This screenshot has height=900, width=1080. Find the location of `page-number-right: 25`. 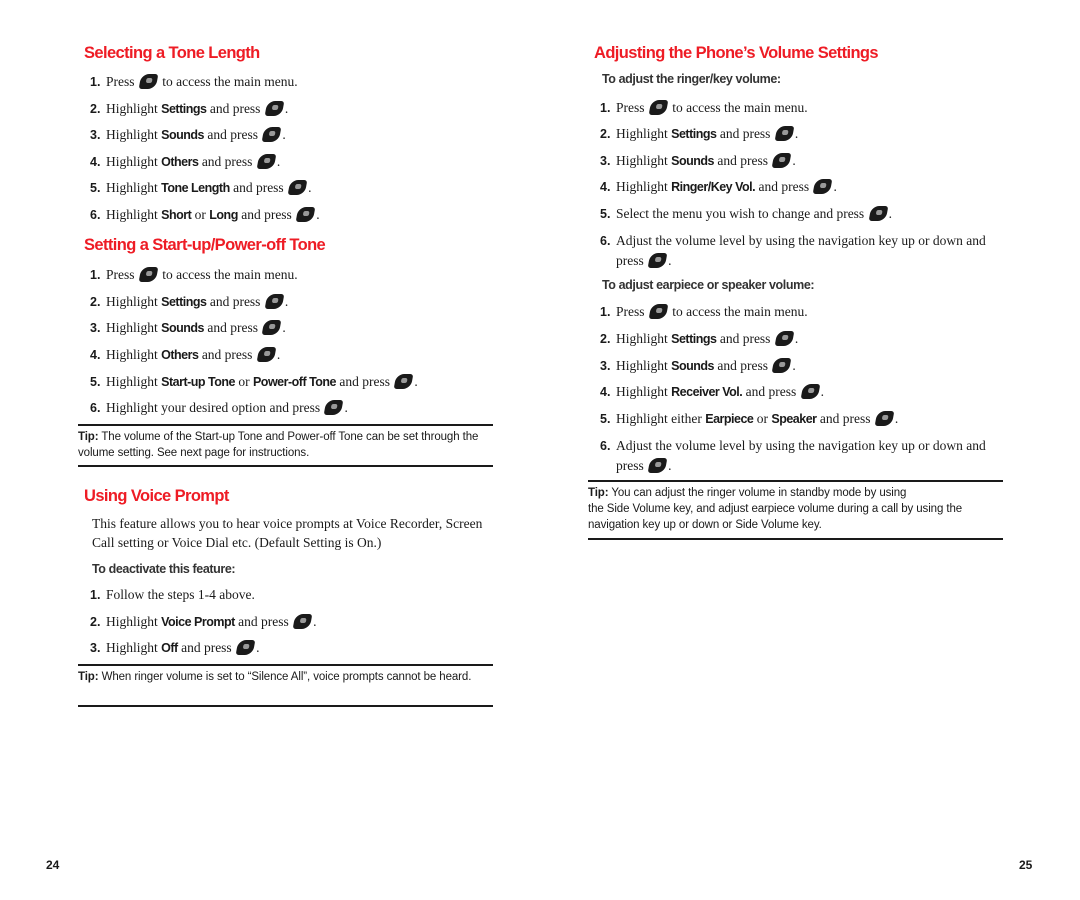

page-number-right: 25 is located at coordinates (1026, 865).